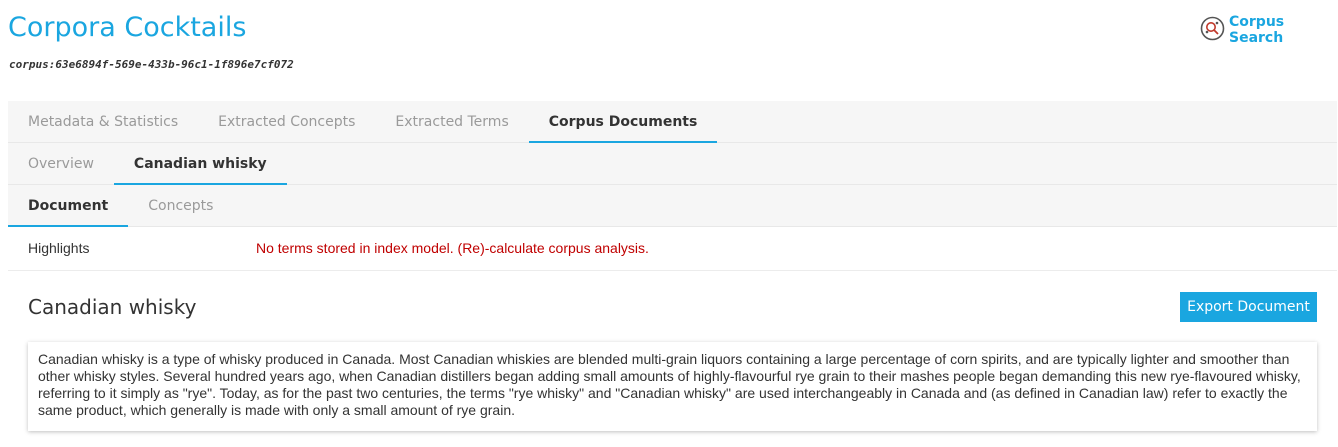 This screenshot has height=447, width=1338. I want to click on highlights-label: Highlights, so click(59, 248).